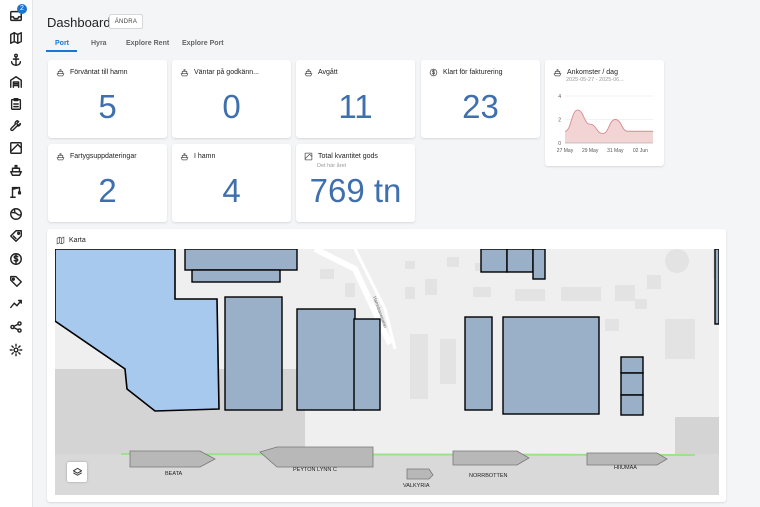 This screenshot has width=760, height=507. I want to click on card-sublabel: Det här året, so click(332, 166).